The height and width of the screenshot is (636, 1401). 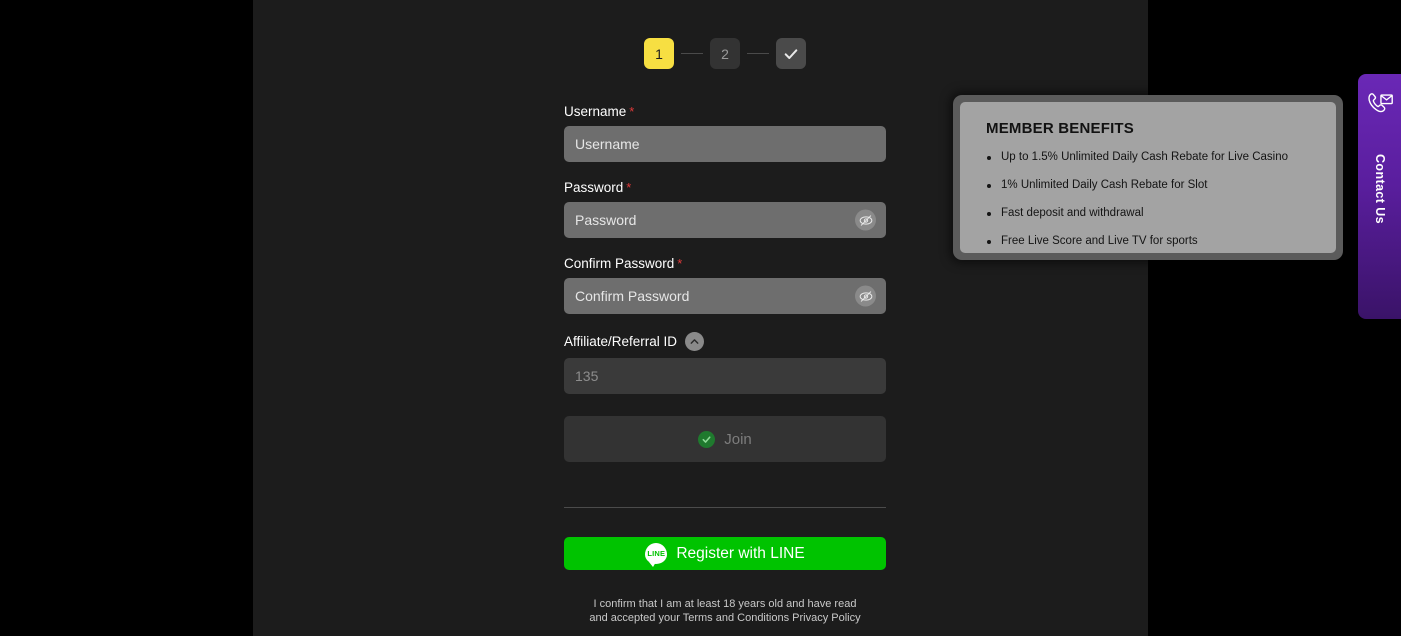 I want to click on affiliate-label: Affiliate/Referral ID, so click(x=621, y=341).